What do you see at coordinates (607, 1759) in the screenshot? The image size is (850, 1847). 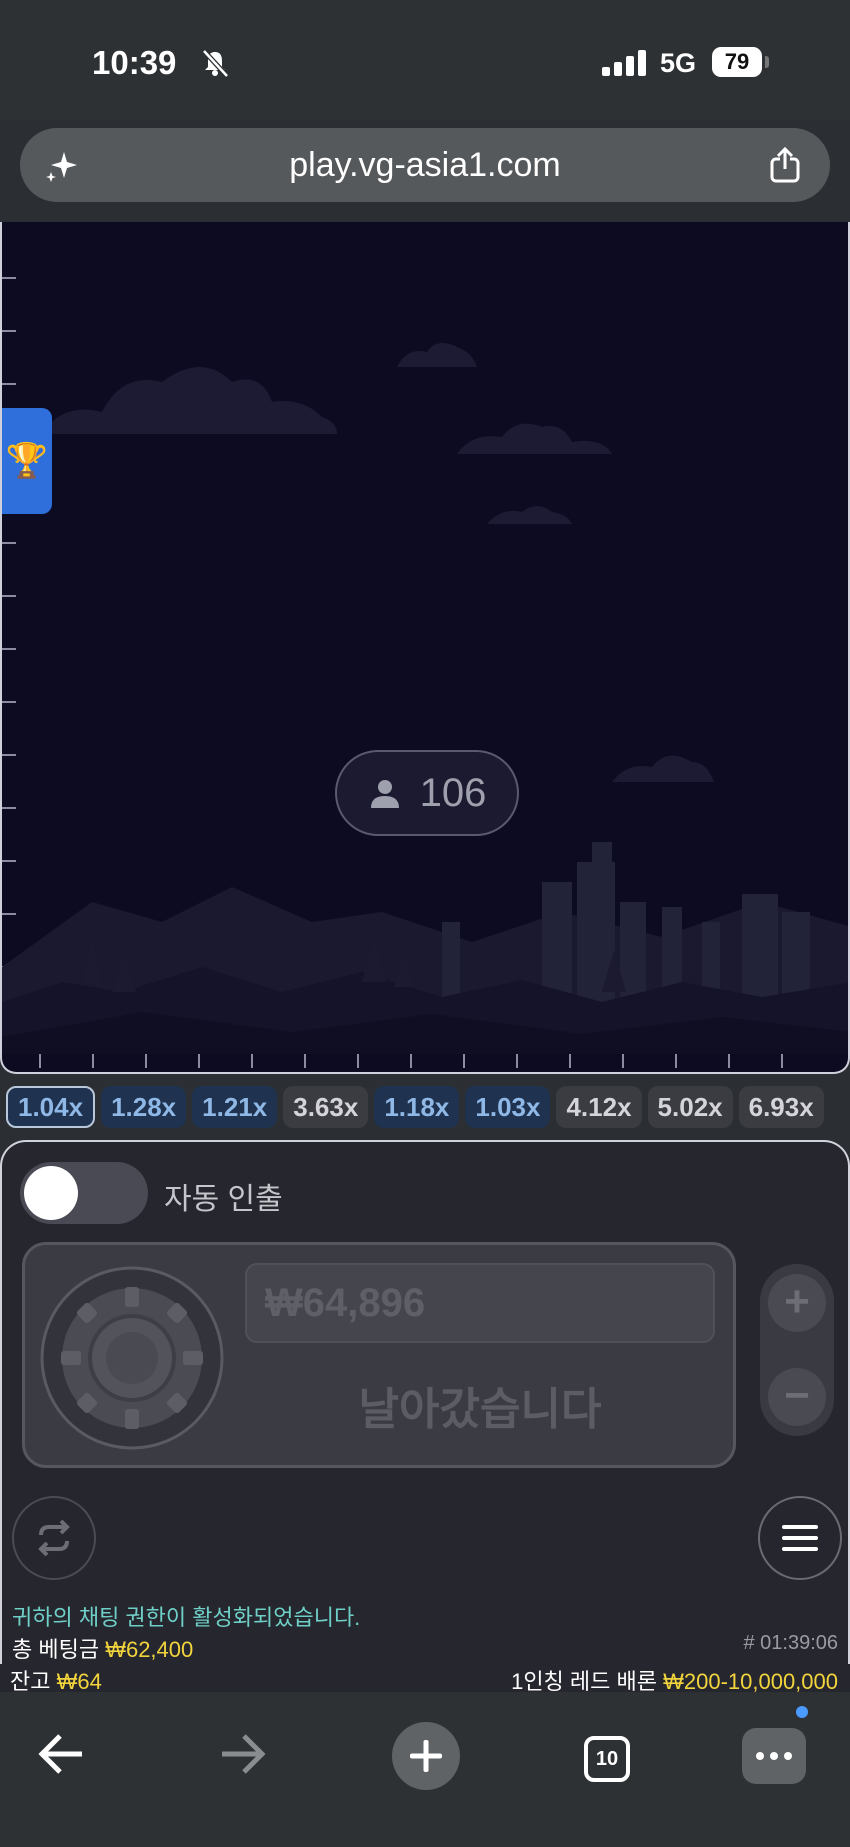 I see `tabs-button: 10` at bounding box center [607, 1759].